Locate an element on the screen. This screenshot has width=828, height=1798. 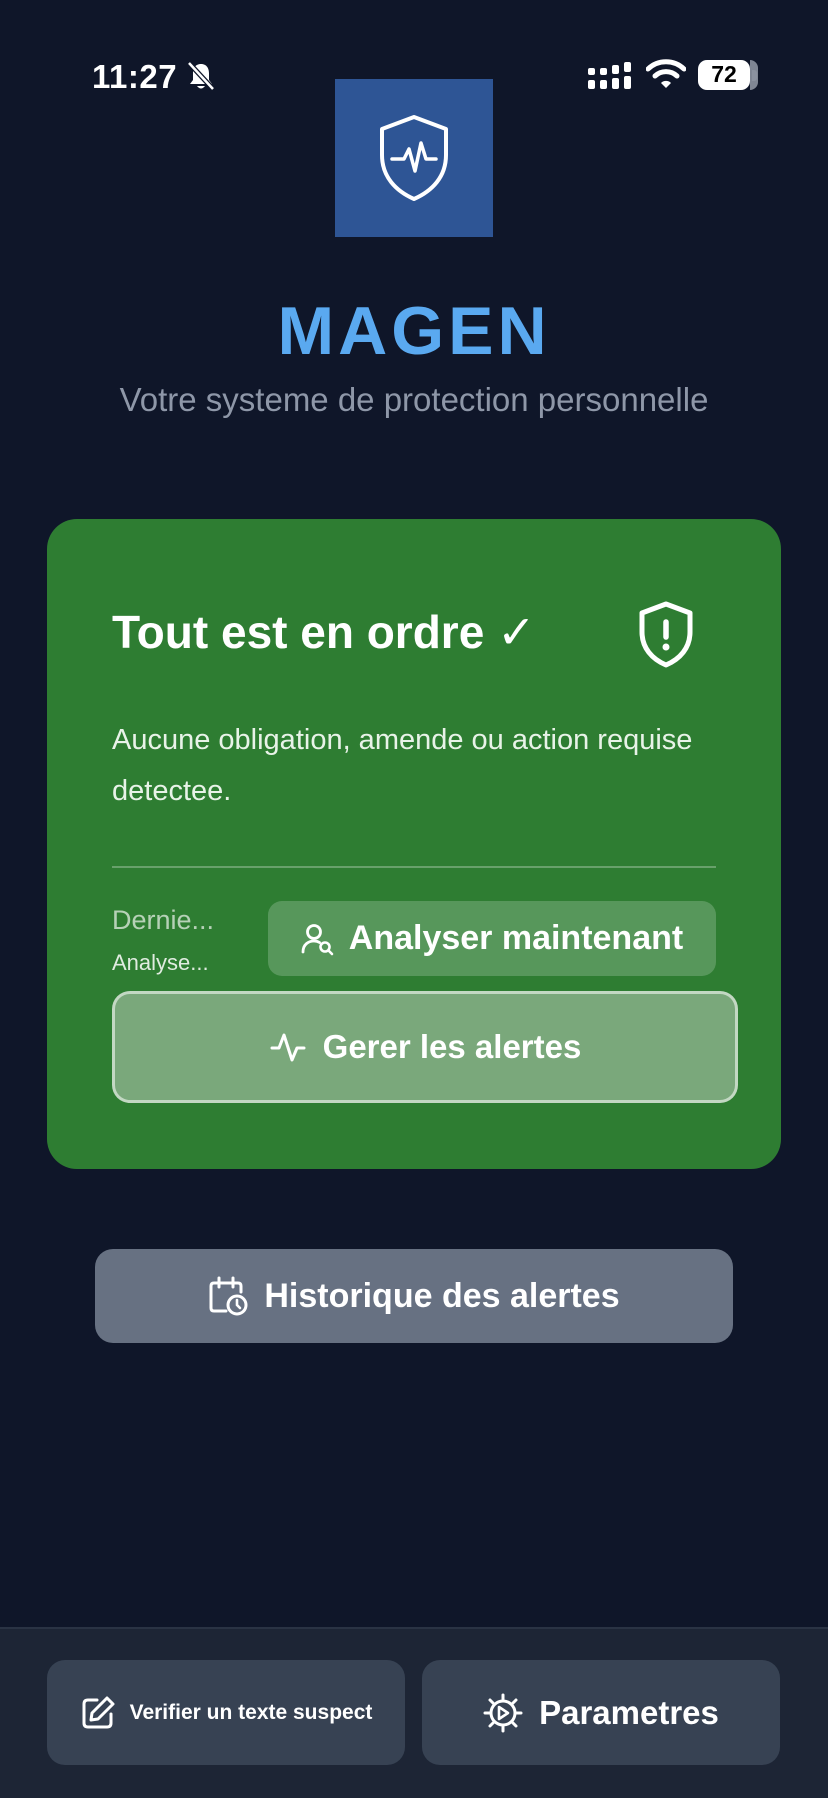
settings-button: Parametres is located at coordinates (601, 1712).